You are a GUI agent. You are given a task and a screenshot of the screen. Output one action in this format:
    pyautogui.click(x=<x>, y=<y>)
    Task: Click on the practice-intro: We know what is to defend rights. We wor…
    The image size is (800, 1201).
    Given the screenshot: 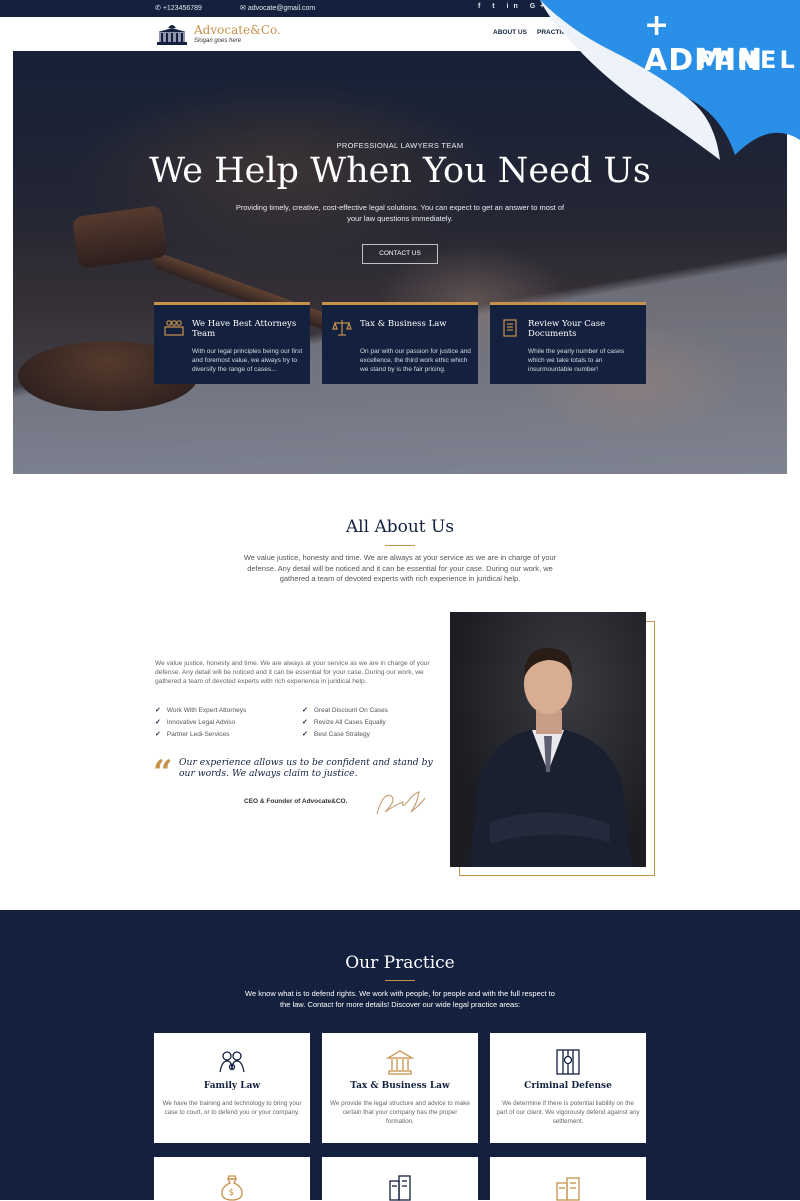 What is the action you would take?
    pyautogui.click(x=400, y=999)
    